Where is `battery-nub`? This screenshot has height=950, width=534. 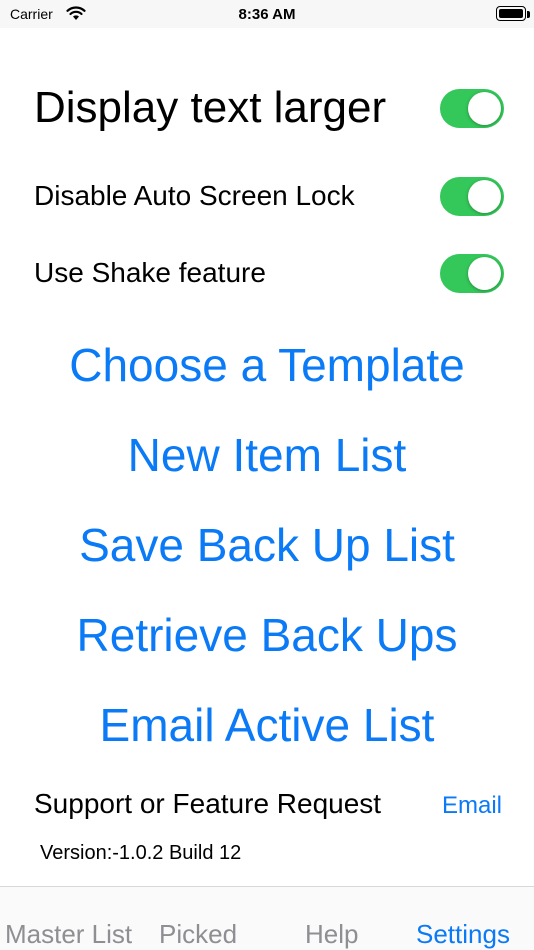 battery-nub is located at coordinates (528, 14).